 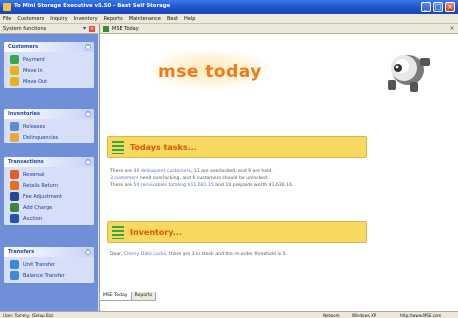 I want to click on task-unit-transfer: Unit Transfer, so click(x=49, y=264).